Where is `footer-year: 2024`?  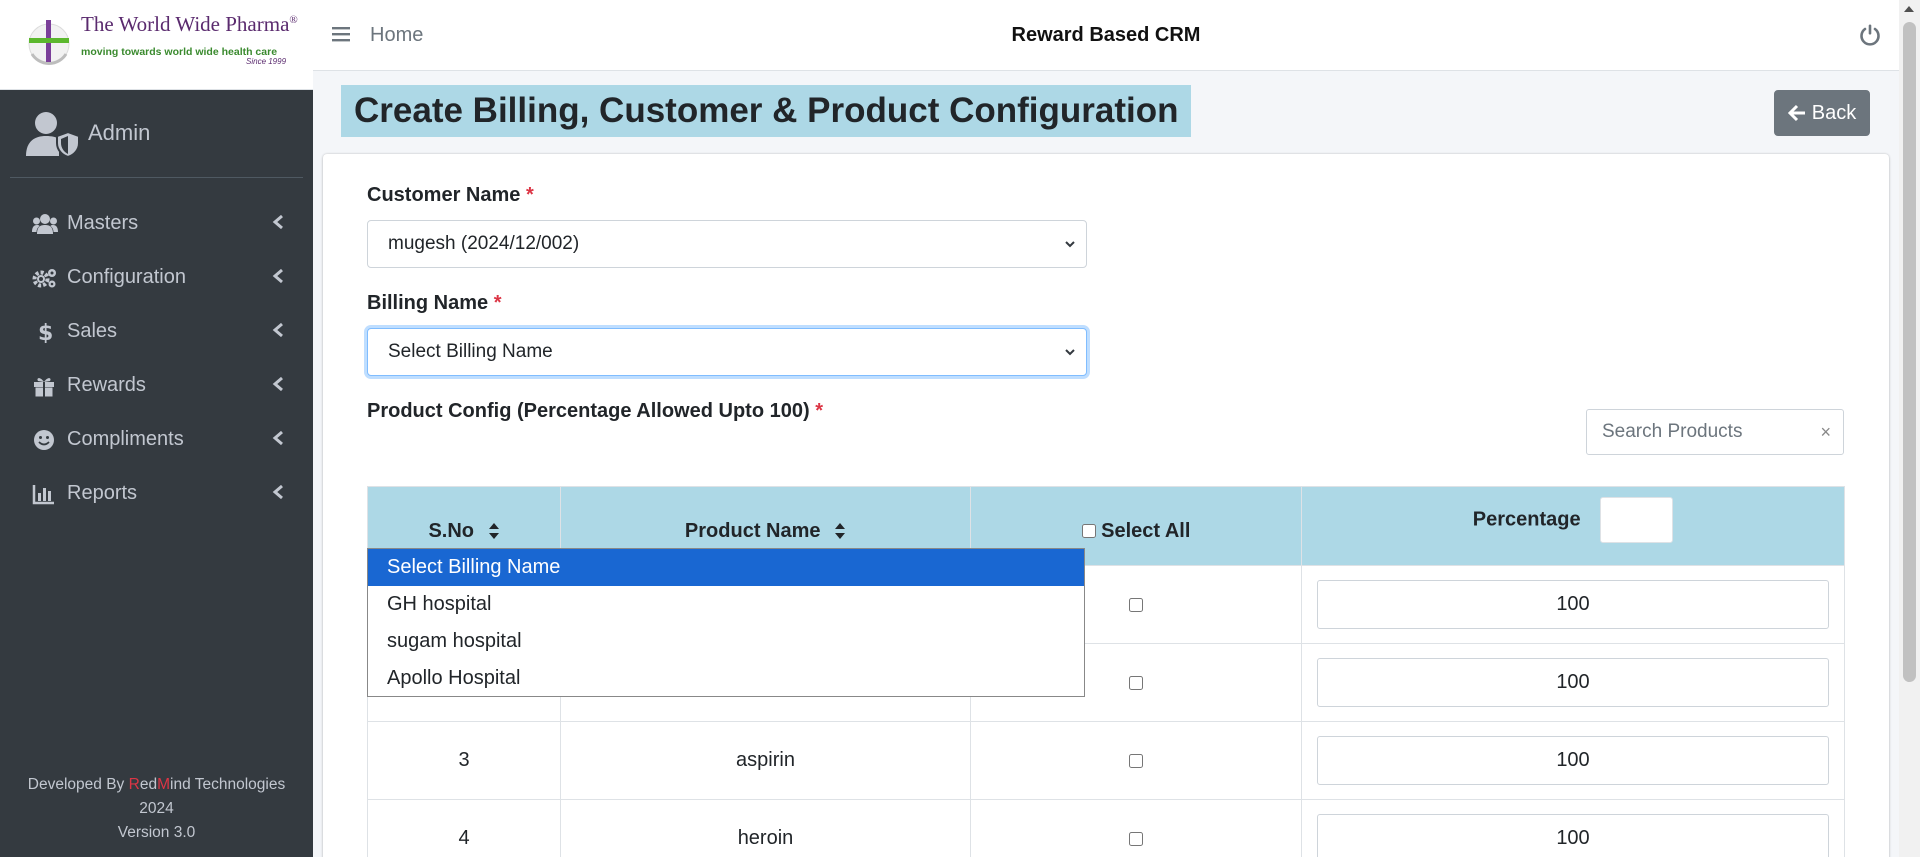 footer-year: 2024 is located at coordinates (156, 808).